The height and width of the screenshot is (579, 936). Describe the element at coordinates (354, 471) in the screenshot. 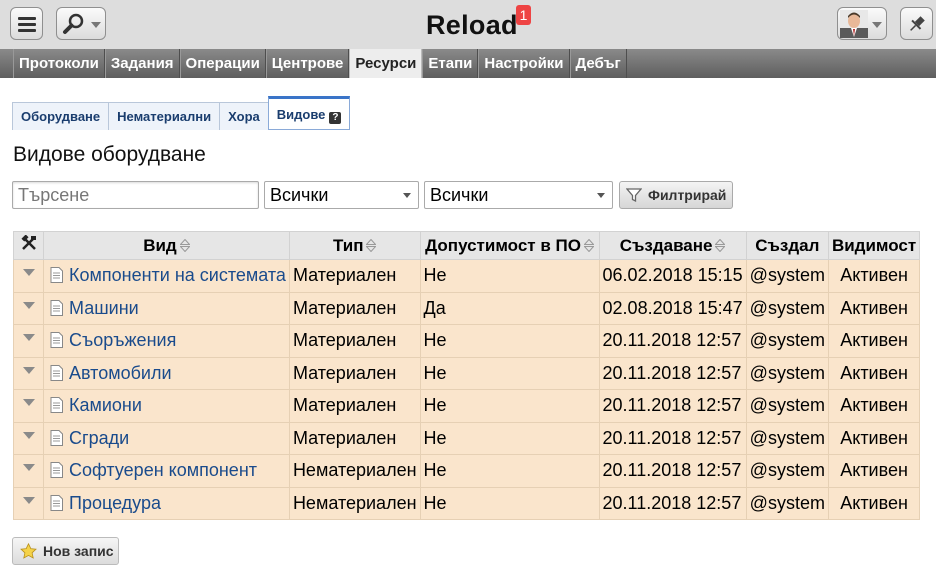

I see `type-cell: Нематериален` at that location.